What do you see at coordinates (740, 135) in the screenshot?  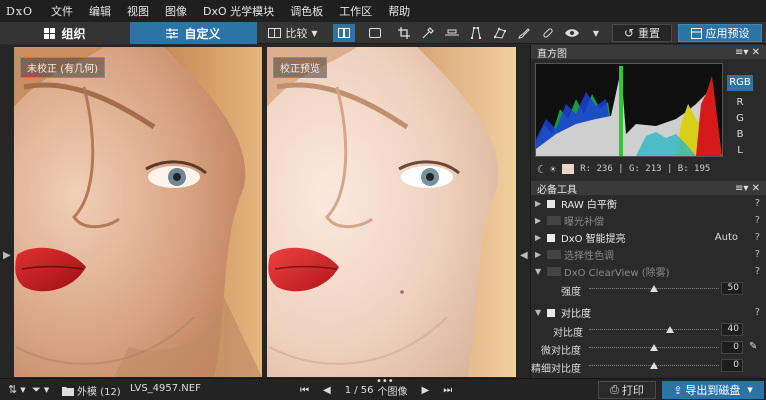 I see `channel-b: B` at bounding box center [740, 135].